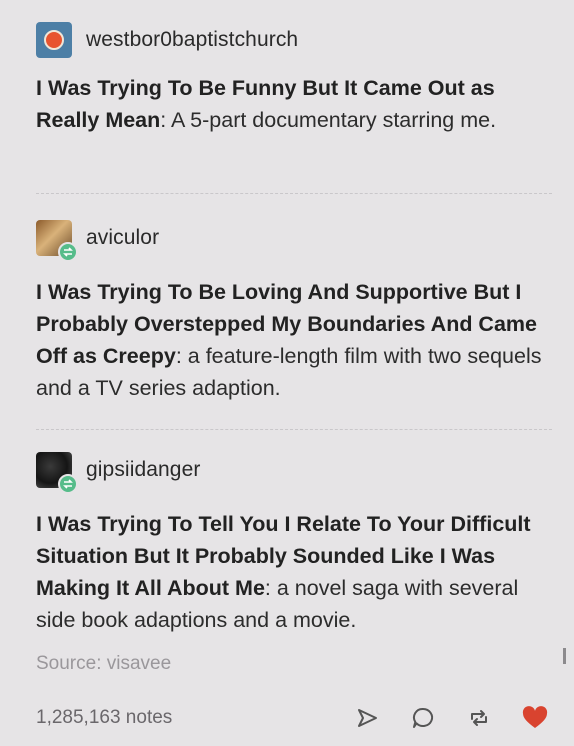 This screenshot has width=574, height=746. Describe the element at coordinates (328, 120) in the screenshot. I see `post-body: : A 5-part documentary starring me.` at that location.